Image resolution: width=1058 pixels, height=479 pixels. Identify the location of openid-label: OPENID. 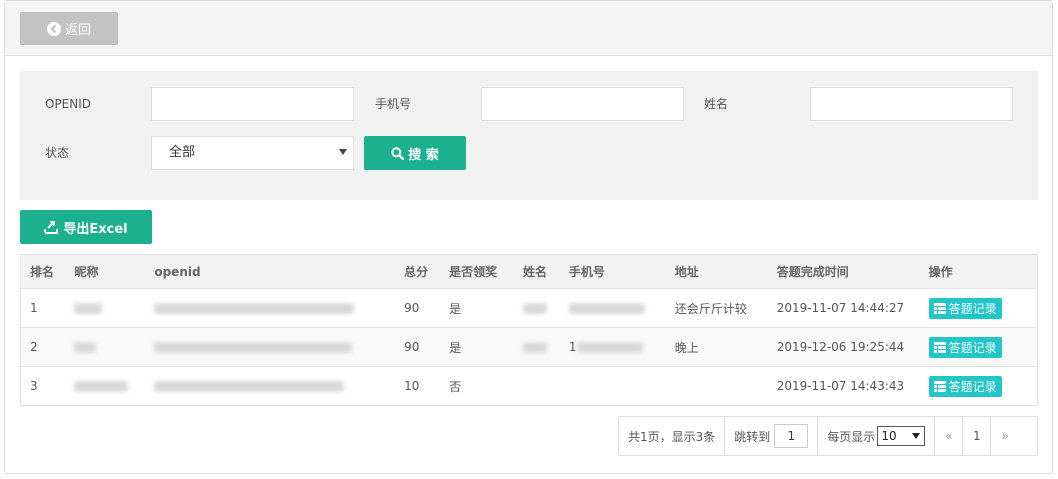
(68, 104).